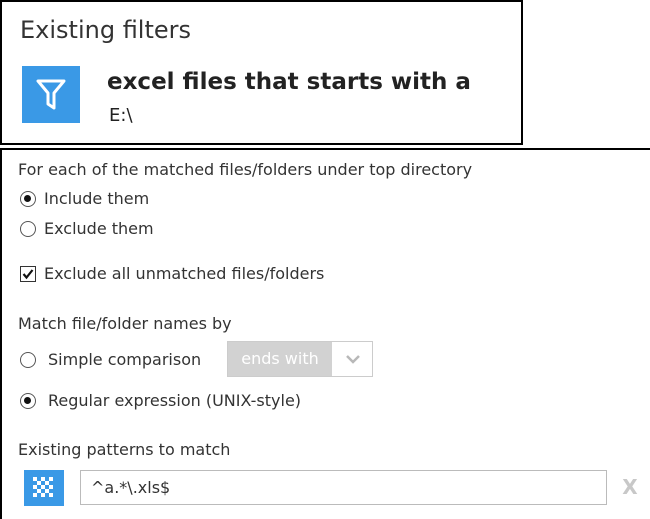  What do you see at coordinates (28, 229) in the screenshot?
I see `exclude-them-radio` at bounding box center [28, 229].